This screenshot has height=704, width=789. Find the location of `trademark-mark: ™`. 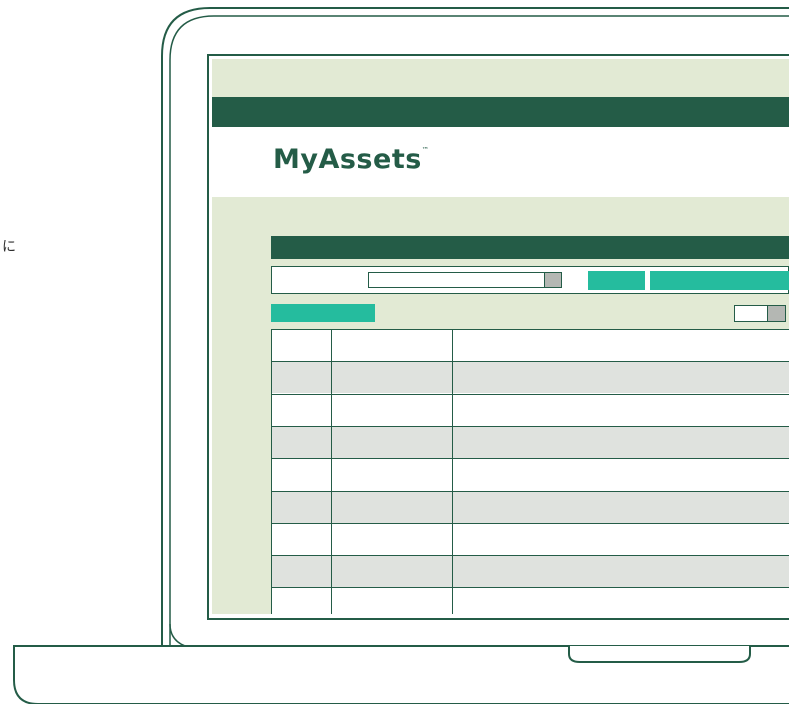

trademark-mark: ™ is located at coordinates (425, 150).